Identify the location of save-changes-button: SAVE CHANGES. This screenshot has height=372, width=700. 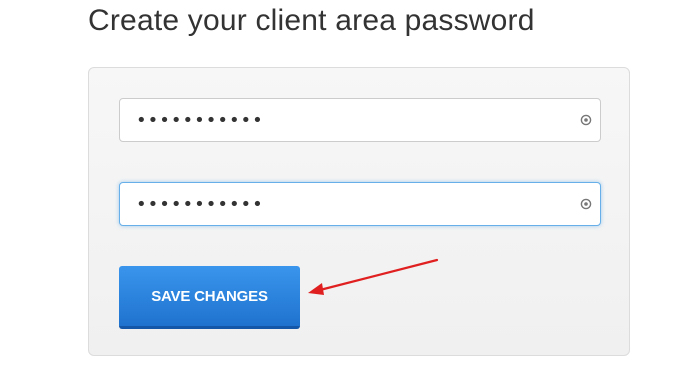
(209, 297).